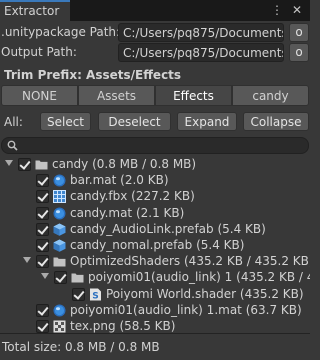 This screenshot has width=320, height=360. What do you see at coordinates (155, 145) in the screenshot?
I see `search-field` at bounding box center [155, 145].